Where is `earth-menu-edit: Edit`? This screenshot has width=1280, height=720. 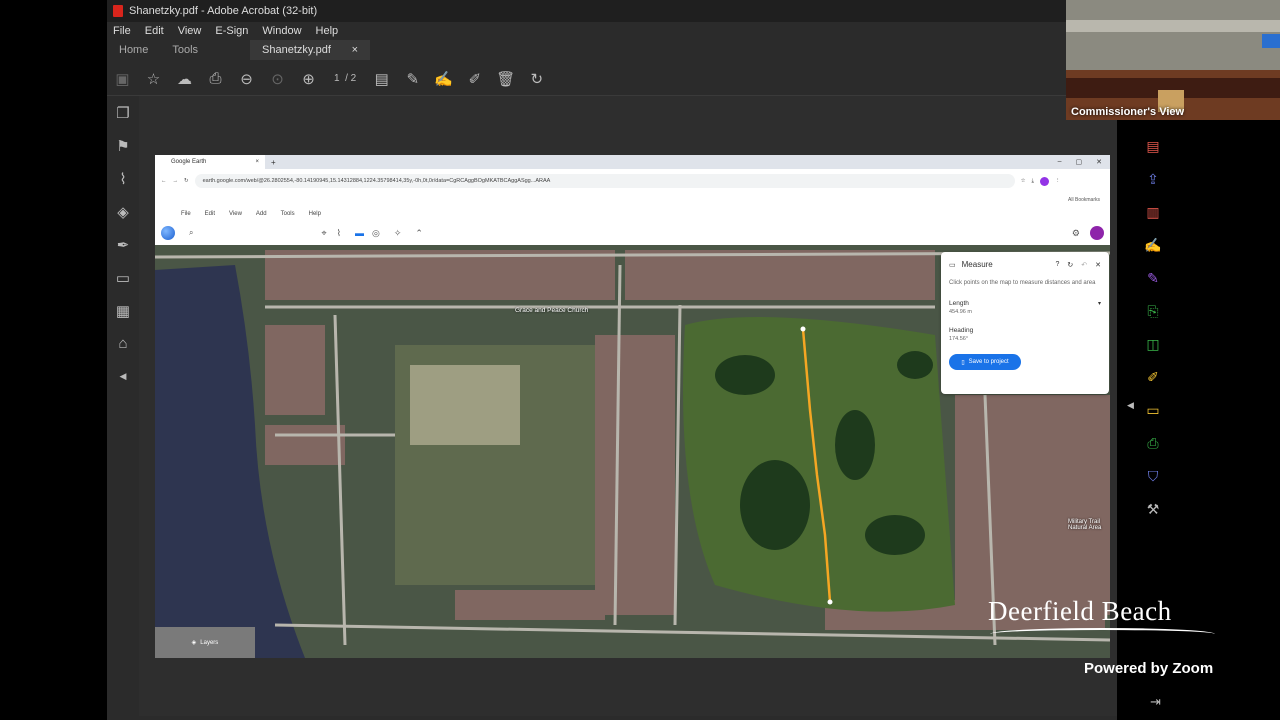
earth-menu-edit: Edit is located at coordinates (210, 214).